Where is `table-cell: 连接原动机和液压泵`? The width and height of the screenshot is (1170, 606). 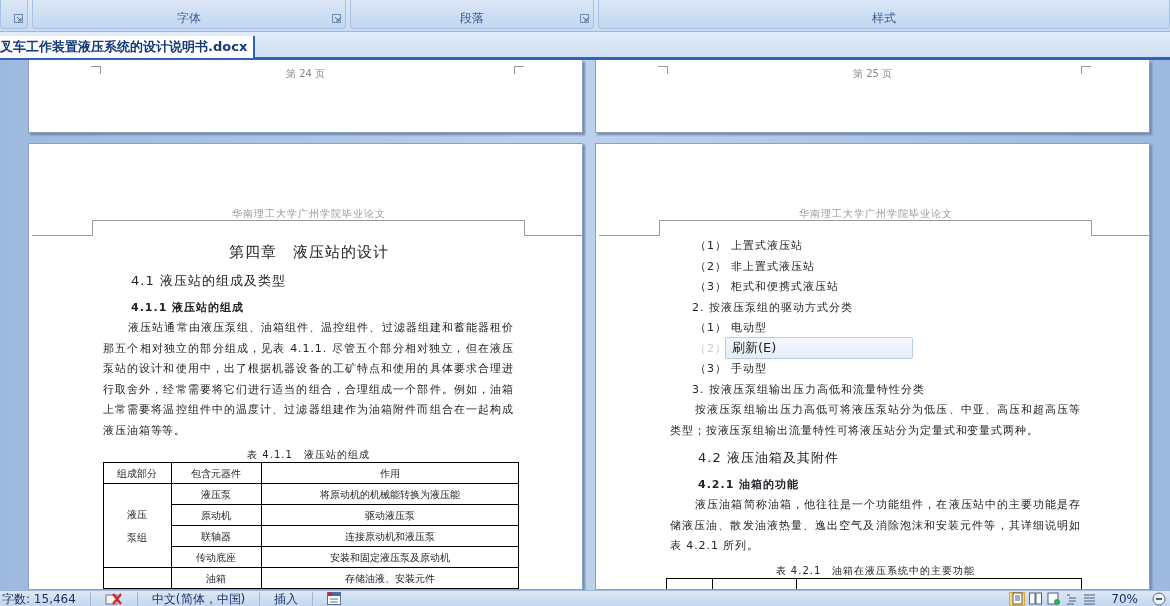
table-cell: 连接原动机和液压泵 is located at coordinates (390, 536).